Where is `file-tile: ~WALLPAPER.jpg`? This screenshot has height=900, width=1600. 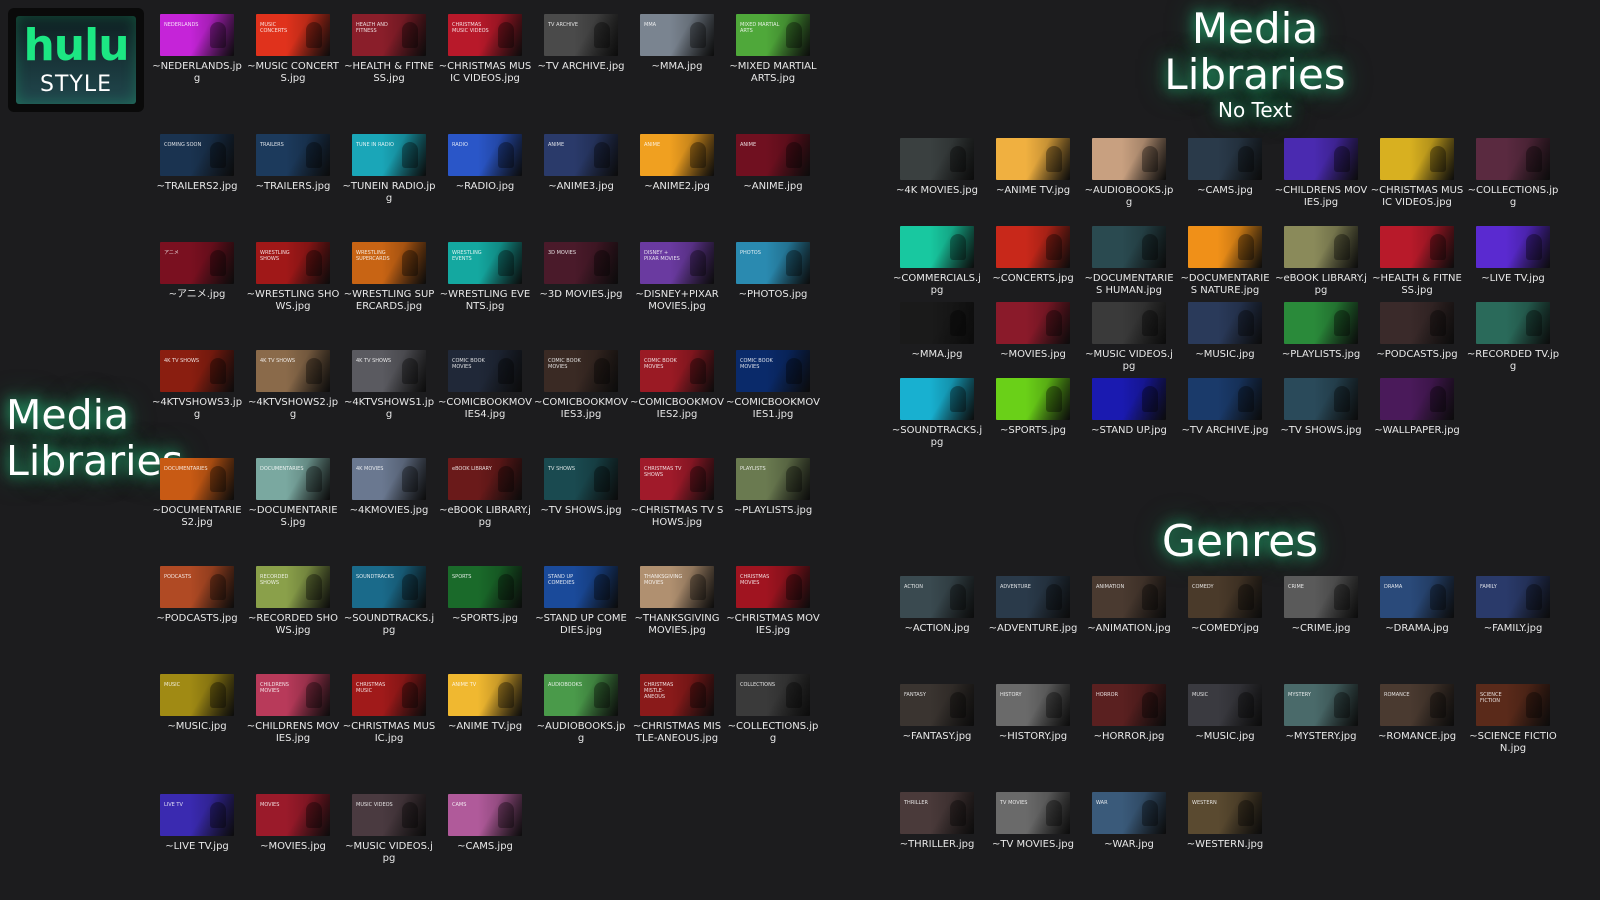
file-tile: ~WALLPAPER.jpg is located at coordinates (1417, 407).